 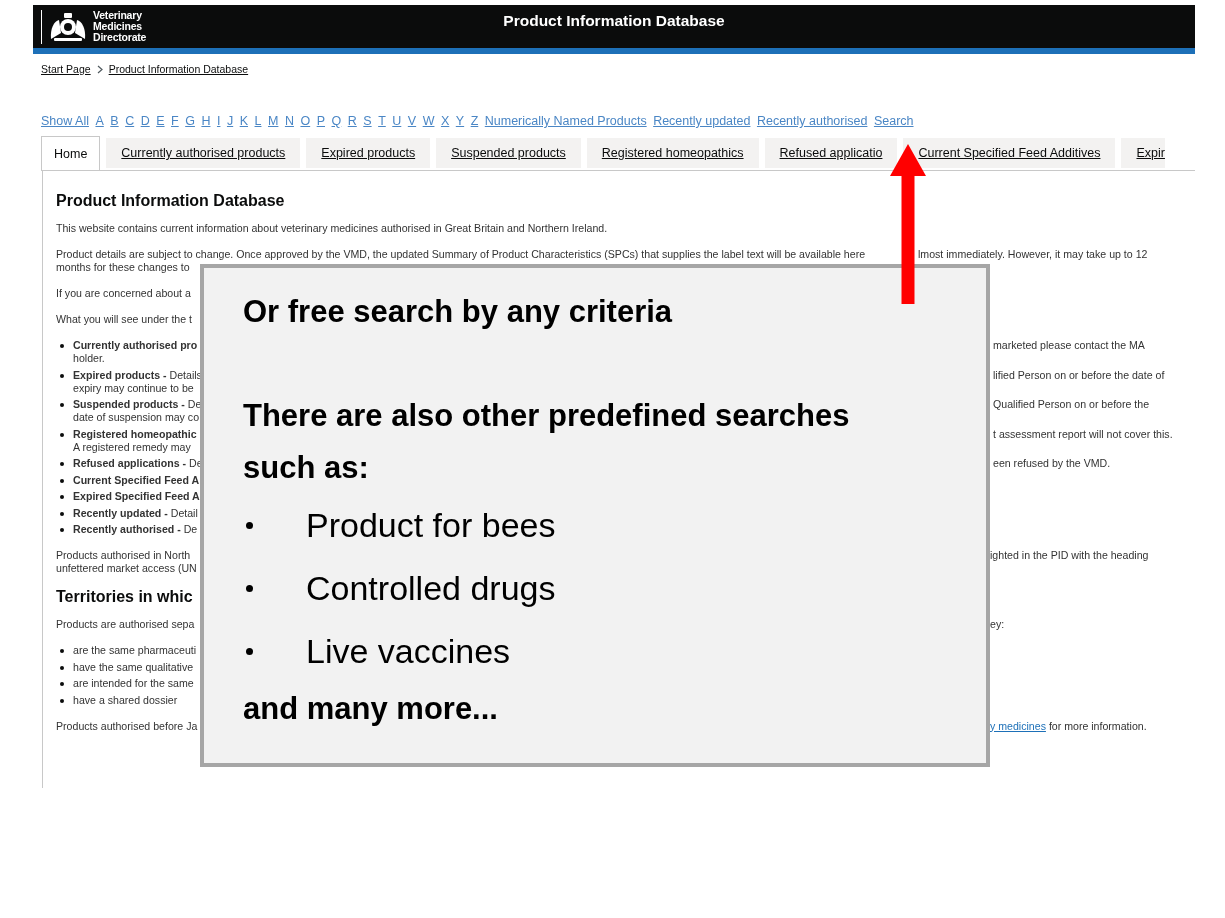 I want to click on nav-link: R, so click(x=352, y=122).